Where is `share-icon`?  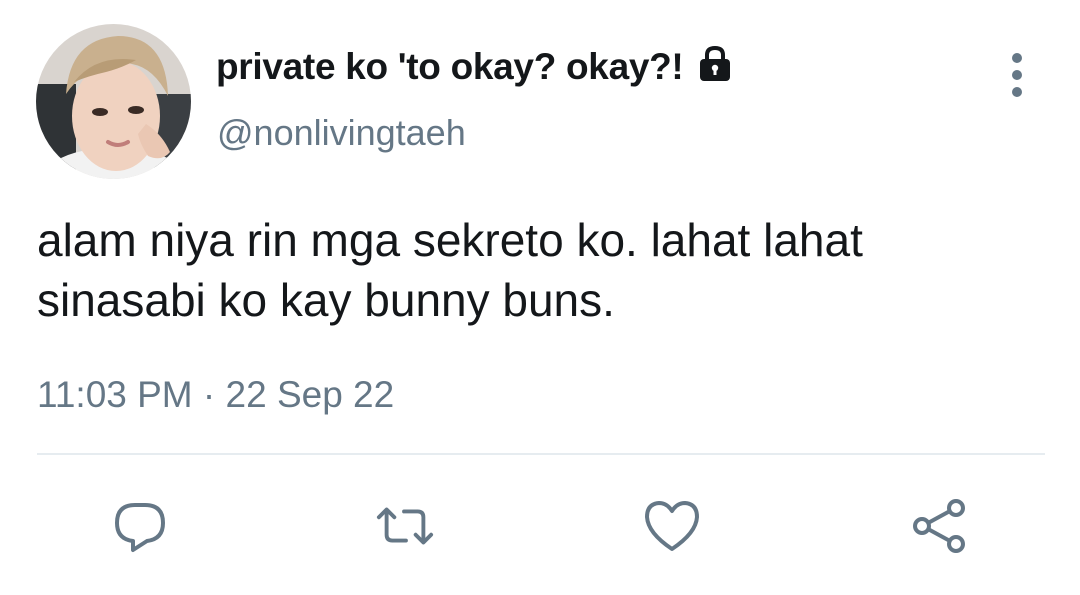 share-icon is located at coordinates (939, 526).